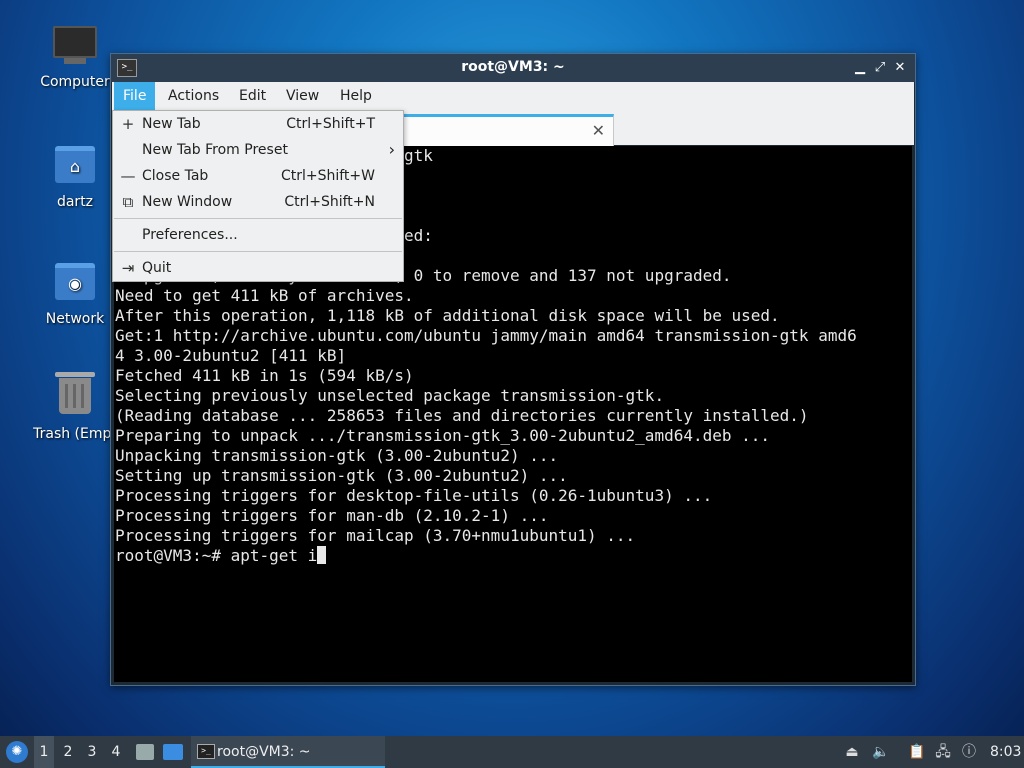 This screenshot has height=768, width=1024. I want to click on eject-icon: ⏏, so click(852, 752).